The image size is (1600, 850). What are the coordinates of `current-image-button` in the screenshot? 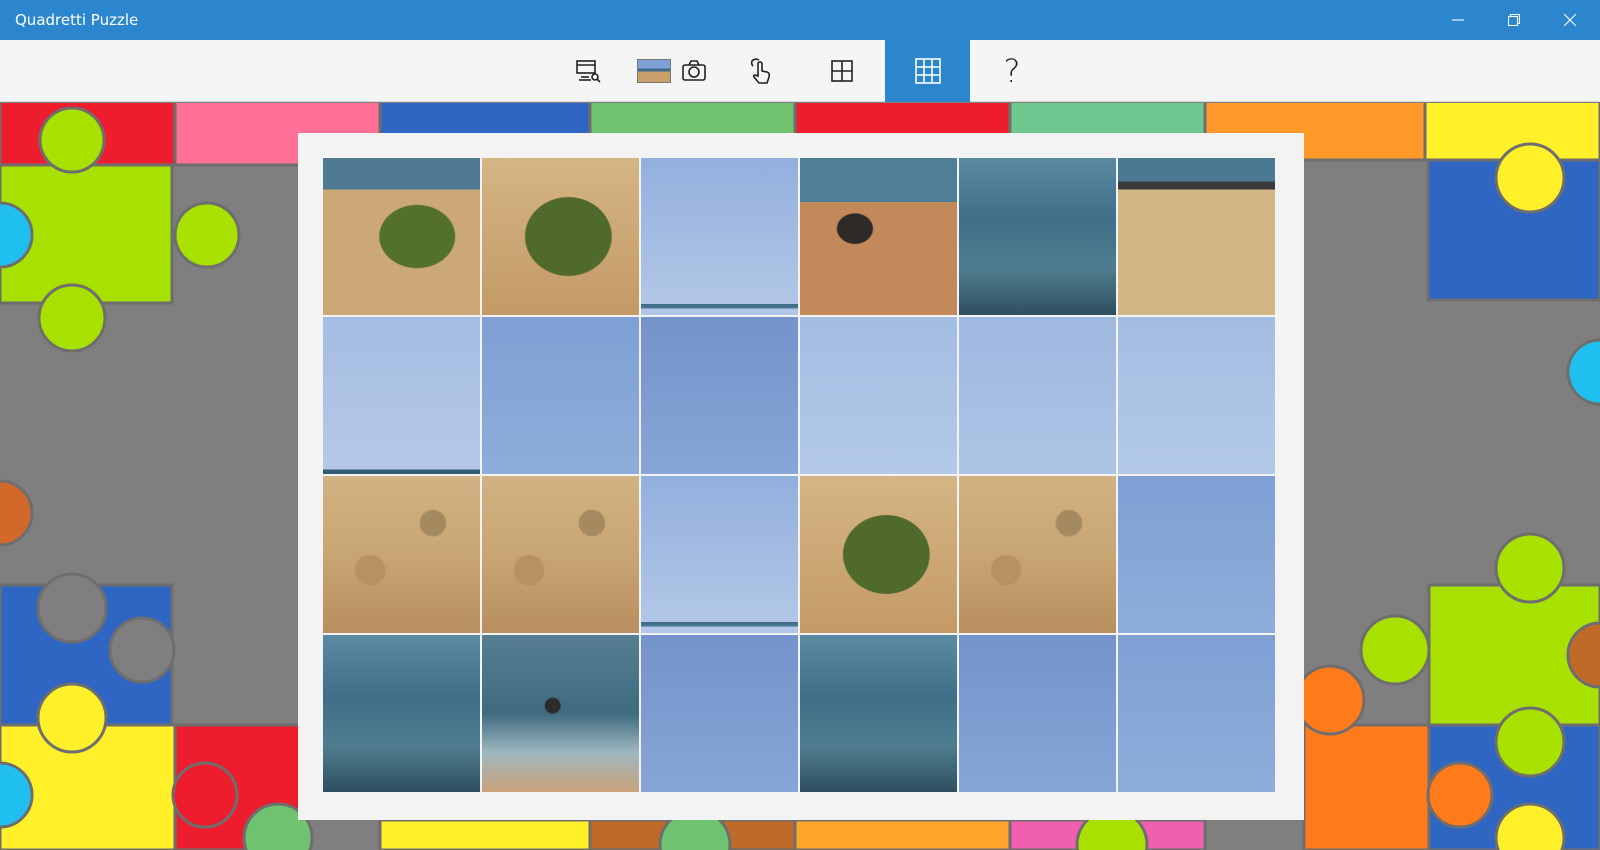 It's located at (654, 71).